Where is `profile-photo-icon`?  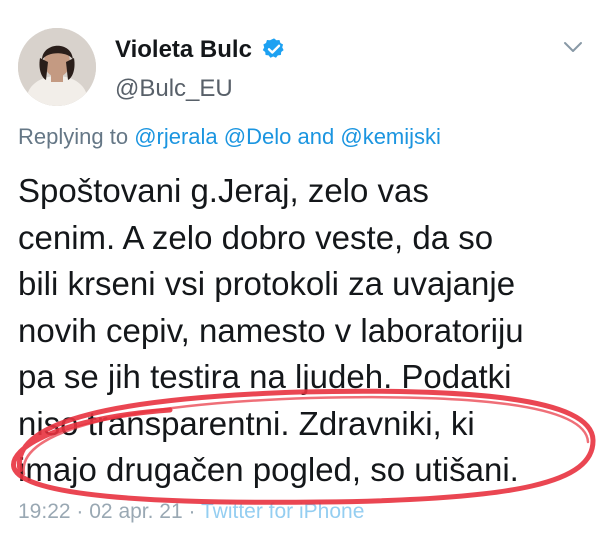 profile-photo-icon is located at coordinates (57, 67).